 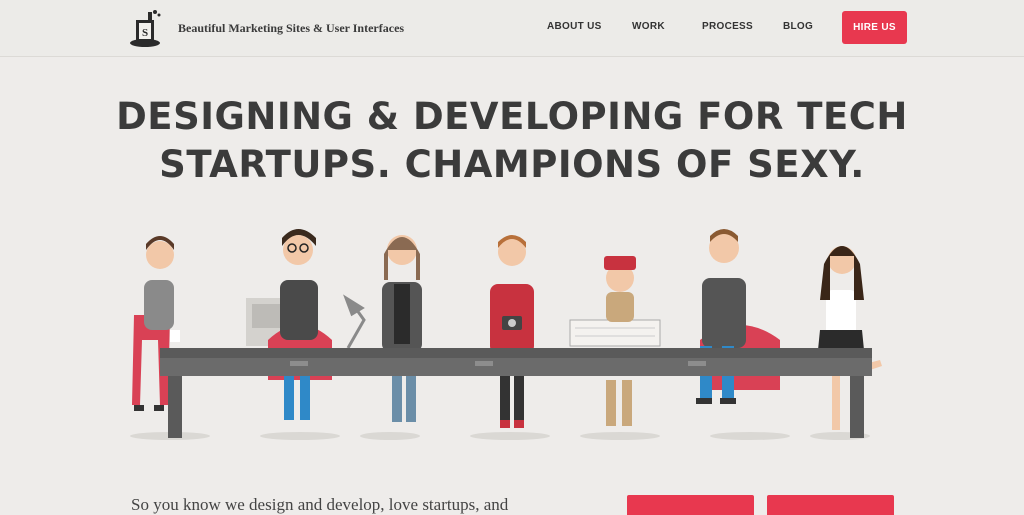 I want to click on drafting-board, so click(x=615, y=333).